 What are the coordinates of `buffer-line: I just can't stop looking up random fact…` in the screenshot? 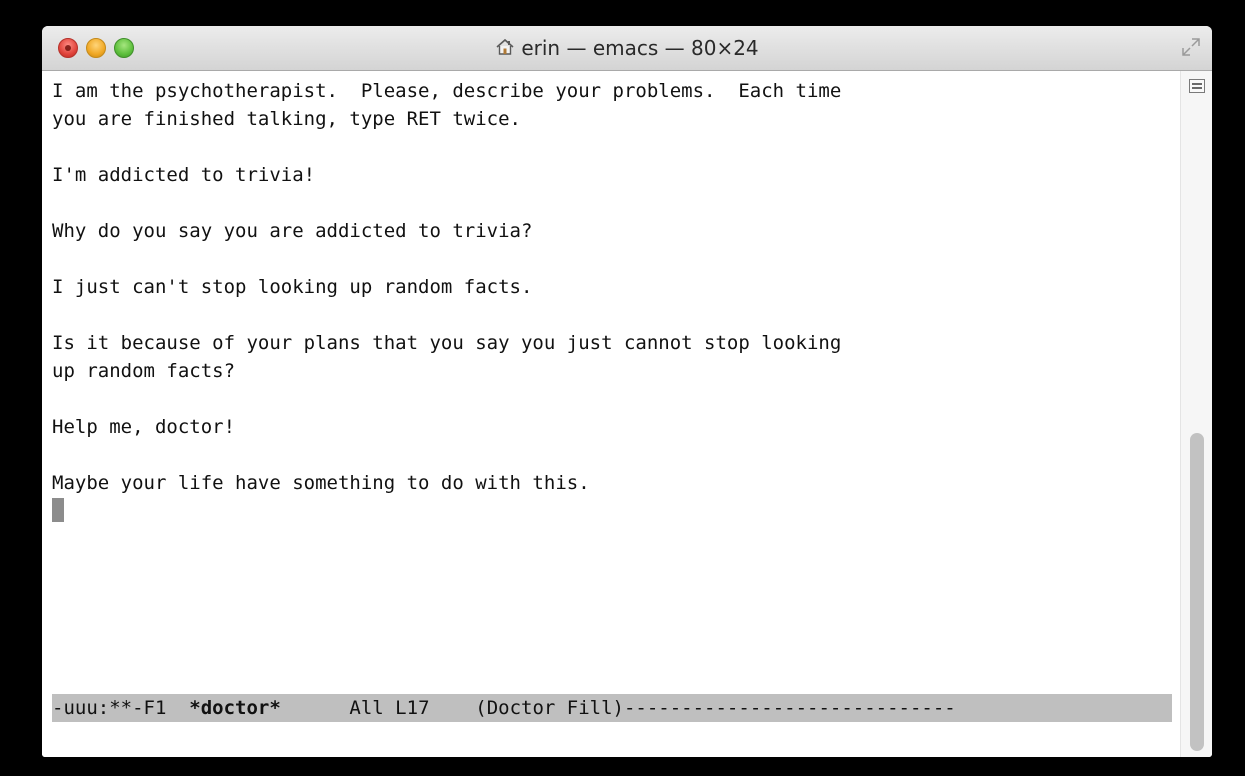 It's located at (292, 287).